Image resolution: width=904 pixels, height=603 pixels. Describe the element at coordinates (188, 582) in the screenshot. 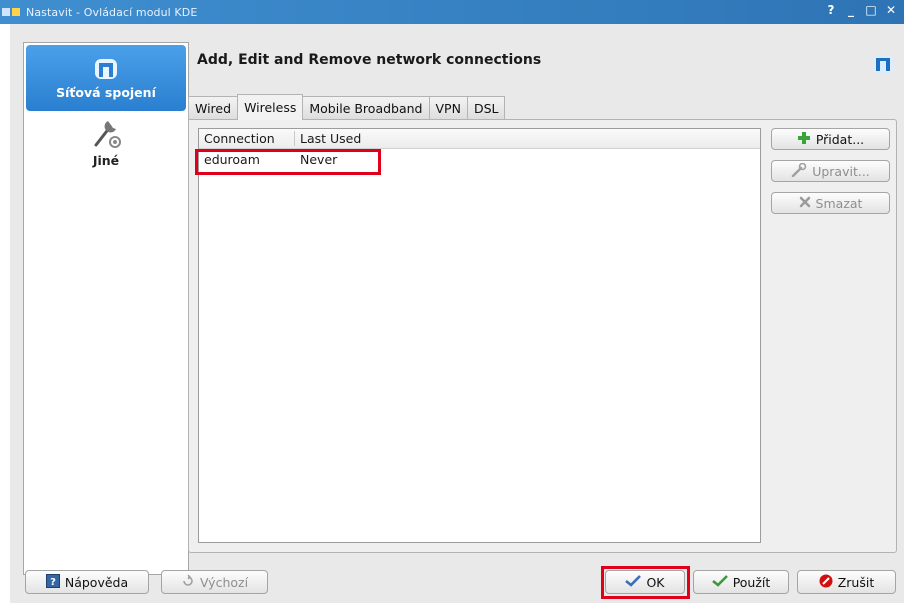

I see `restore-defaults-icon` at that location.